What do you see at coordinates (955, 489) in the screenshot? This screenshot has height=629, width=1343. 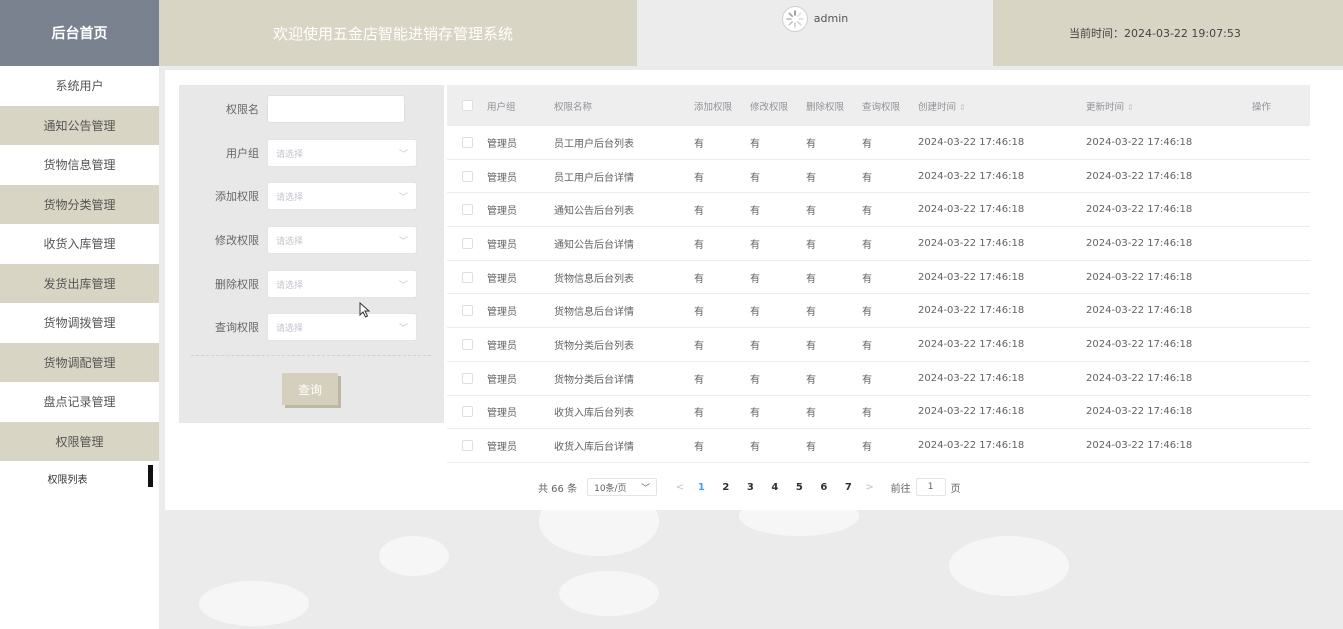 I see `jump-suffix: 页` at bounding box center [955, 489].